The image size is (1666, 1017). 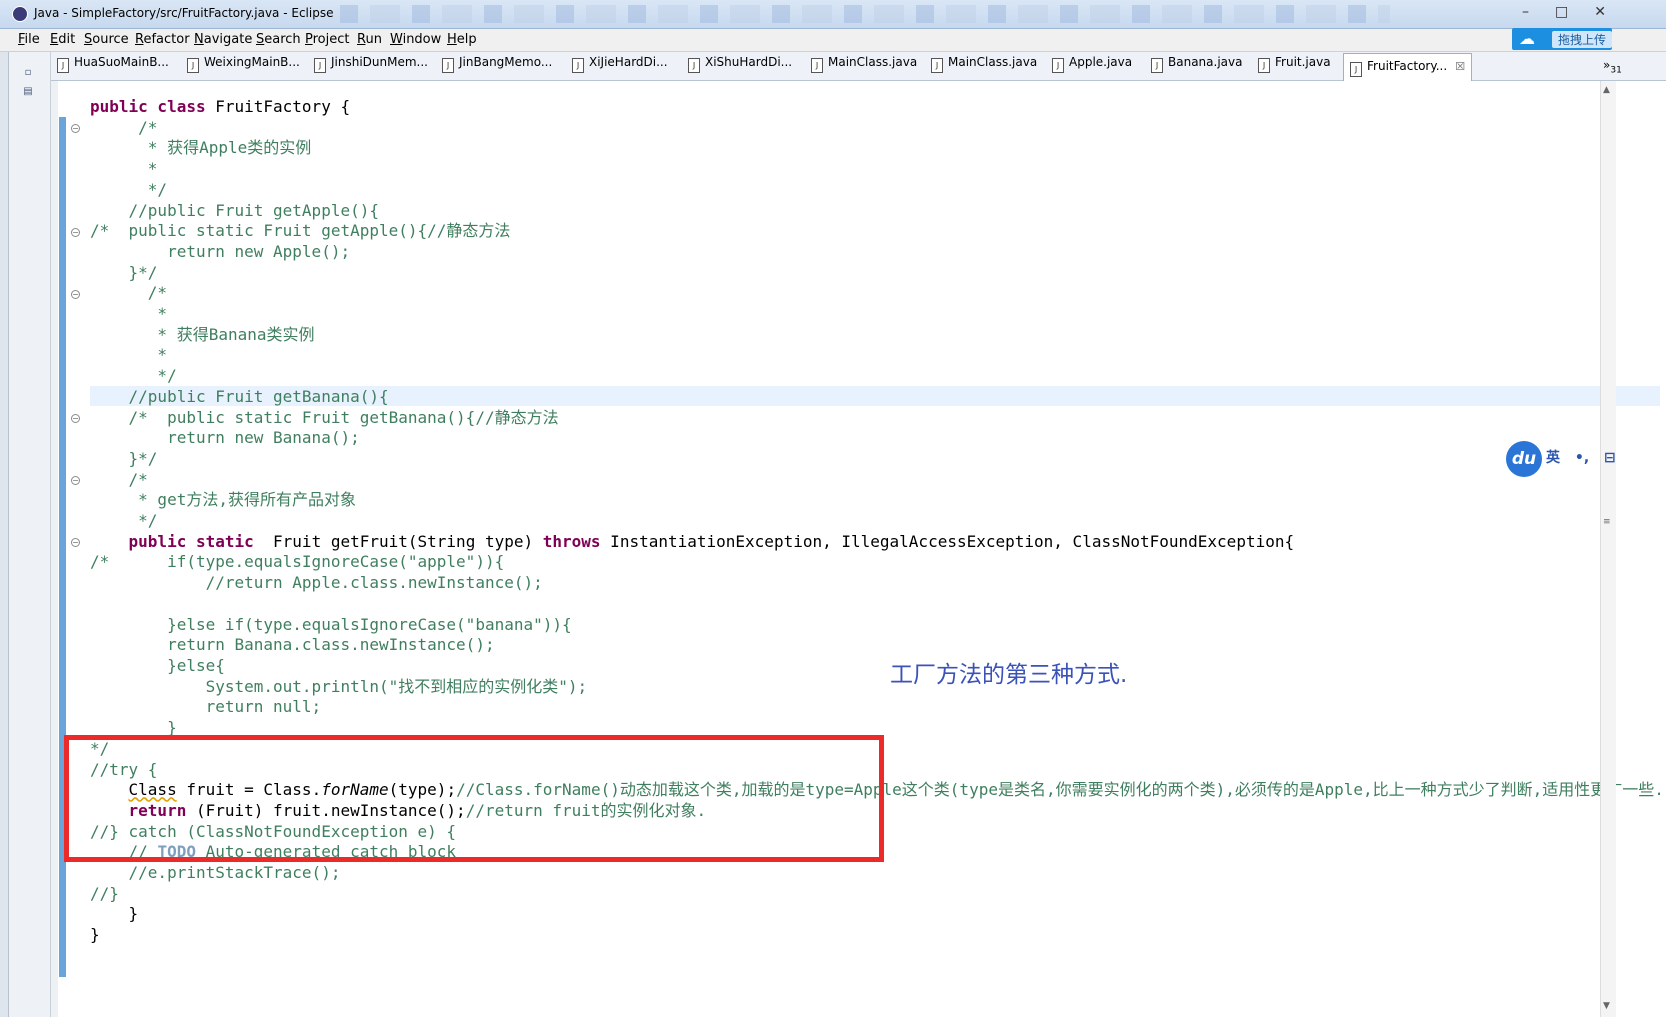 I want to click on minimize-button: –, so click(x=1525, y=12).